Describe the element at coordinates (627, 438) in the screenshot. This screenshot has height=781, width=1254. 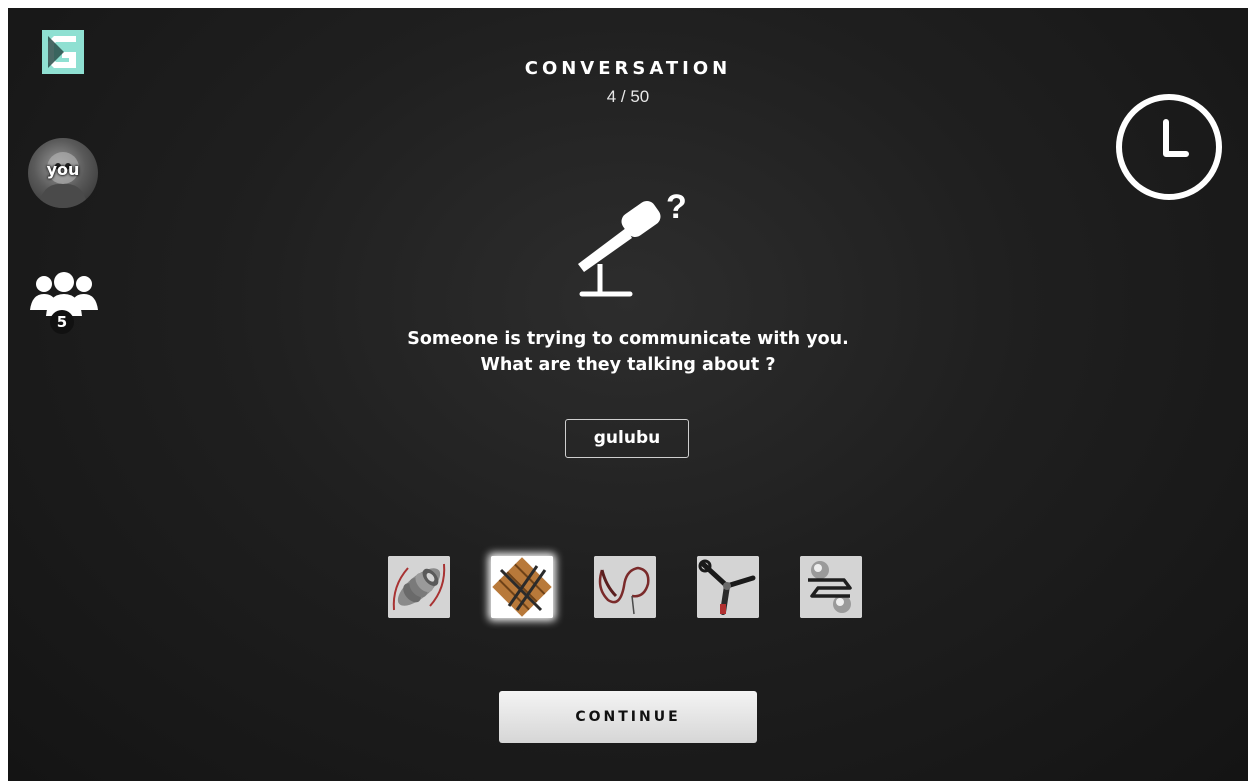
I see `spoken-word: gulubu` at that location.